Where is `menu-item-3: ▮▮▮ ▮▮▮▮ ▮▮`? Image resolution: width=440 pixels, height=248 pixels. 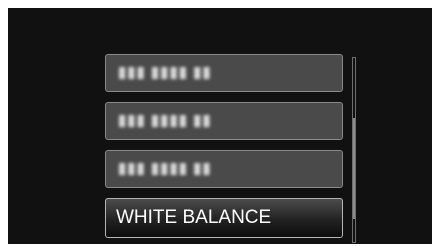
menu-item-3: ▮▮▮ ▮▮▮▮ ▮▮ is located at coordinates (224, 169).